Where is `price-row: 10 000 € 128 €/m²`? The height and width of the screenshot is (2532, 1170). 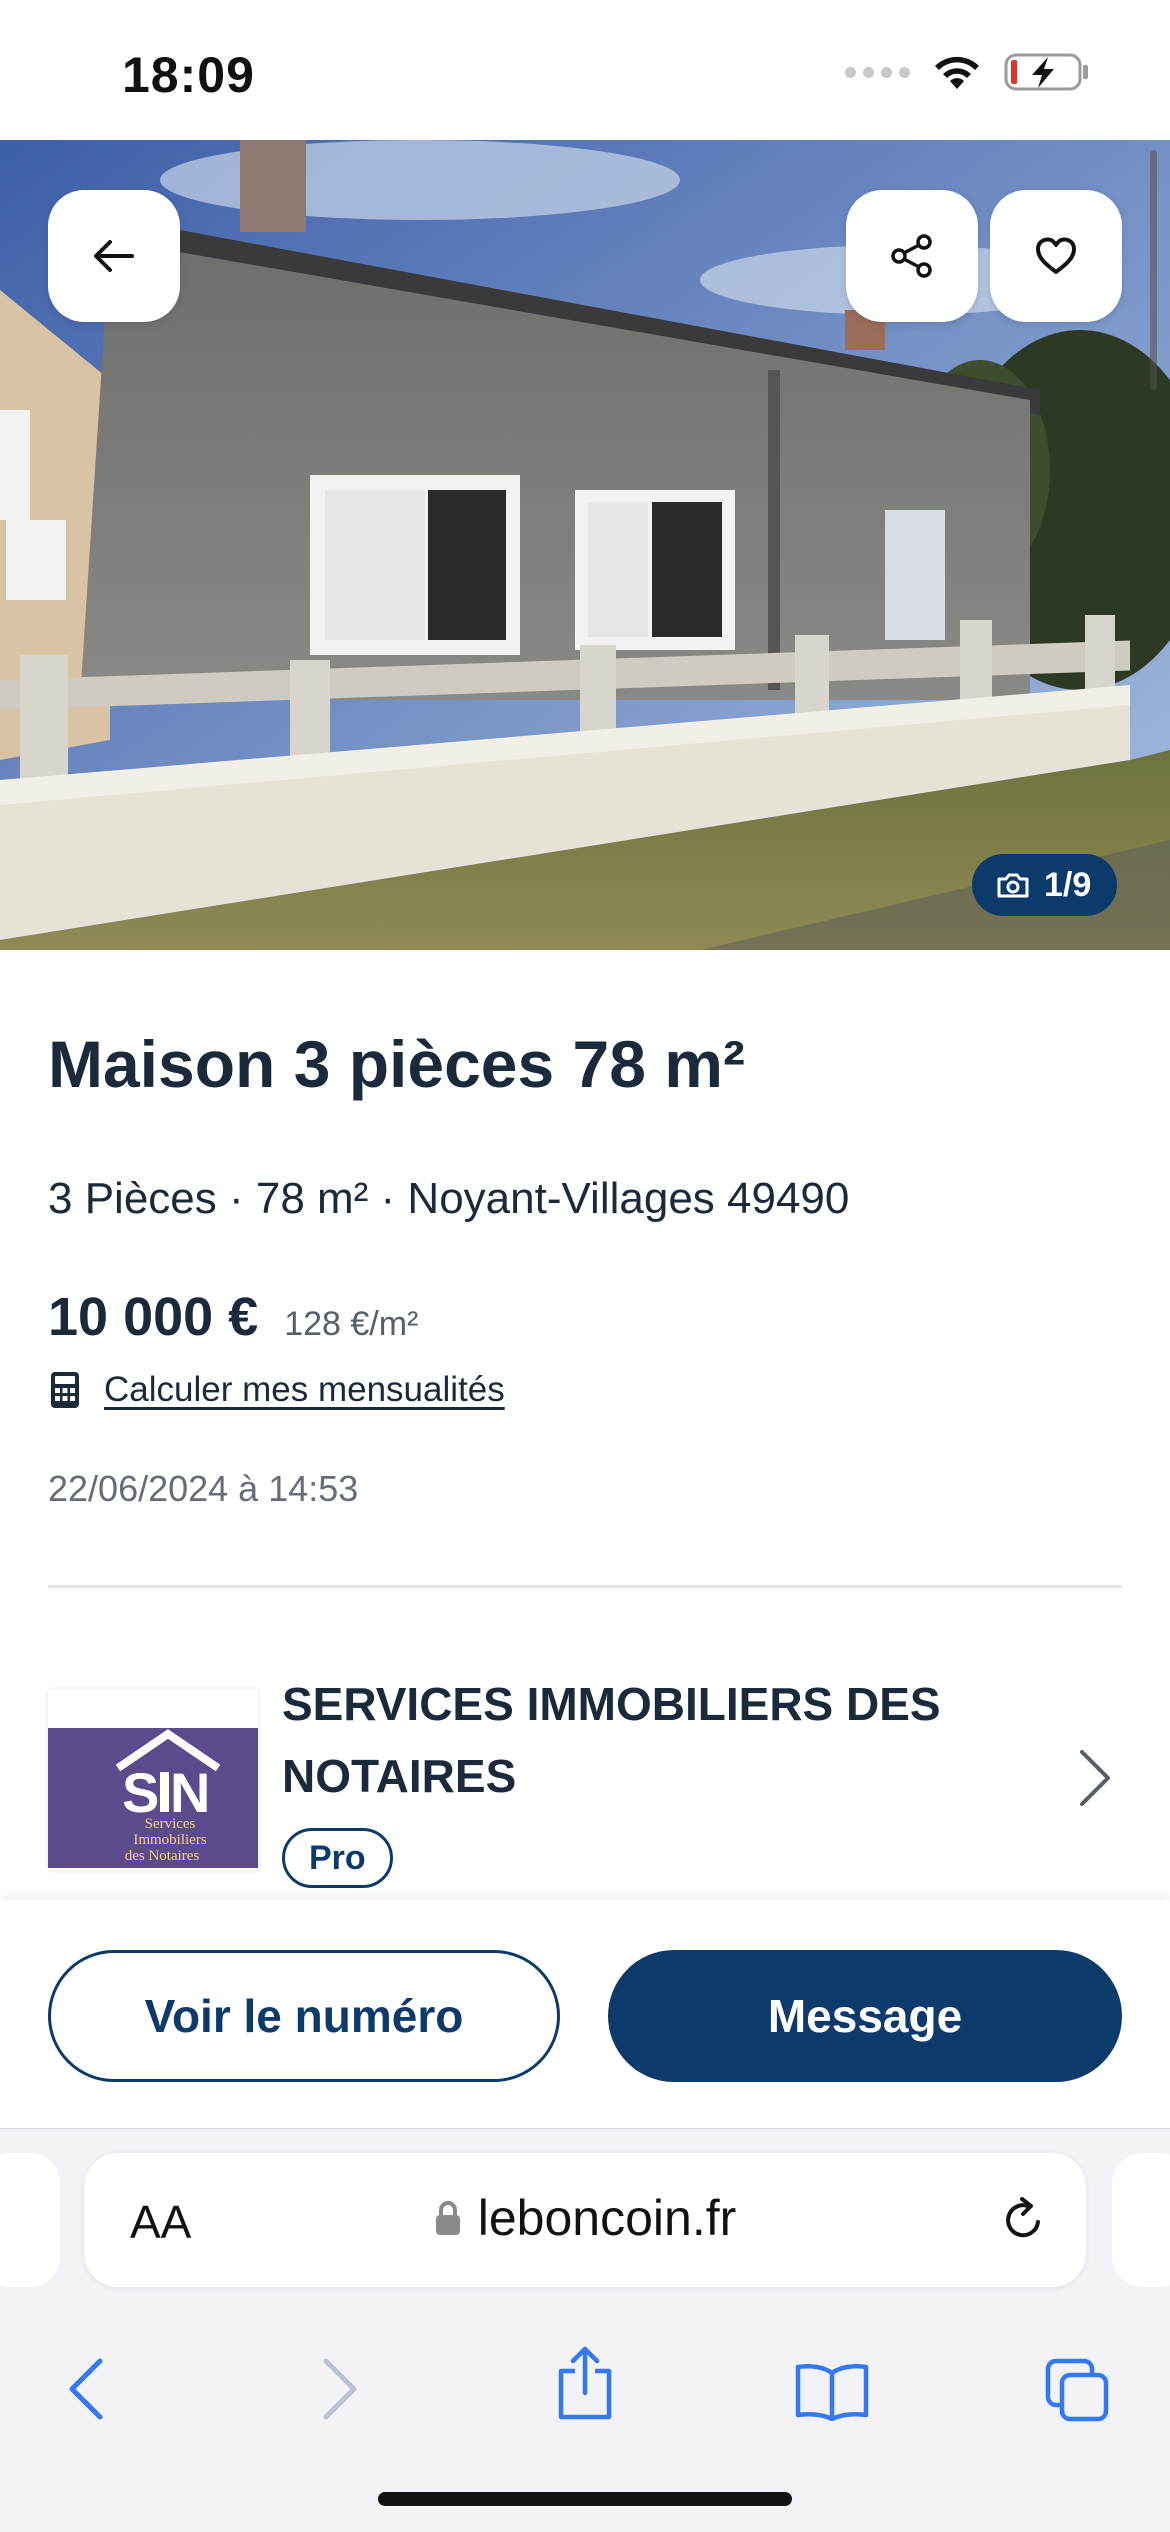 price-row: 10 000 € 128 €/m² is located at coordinates (233, 1317).